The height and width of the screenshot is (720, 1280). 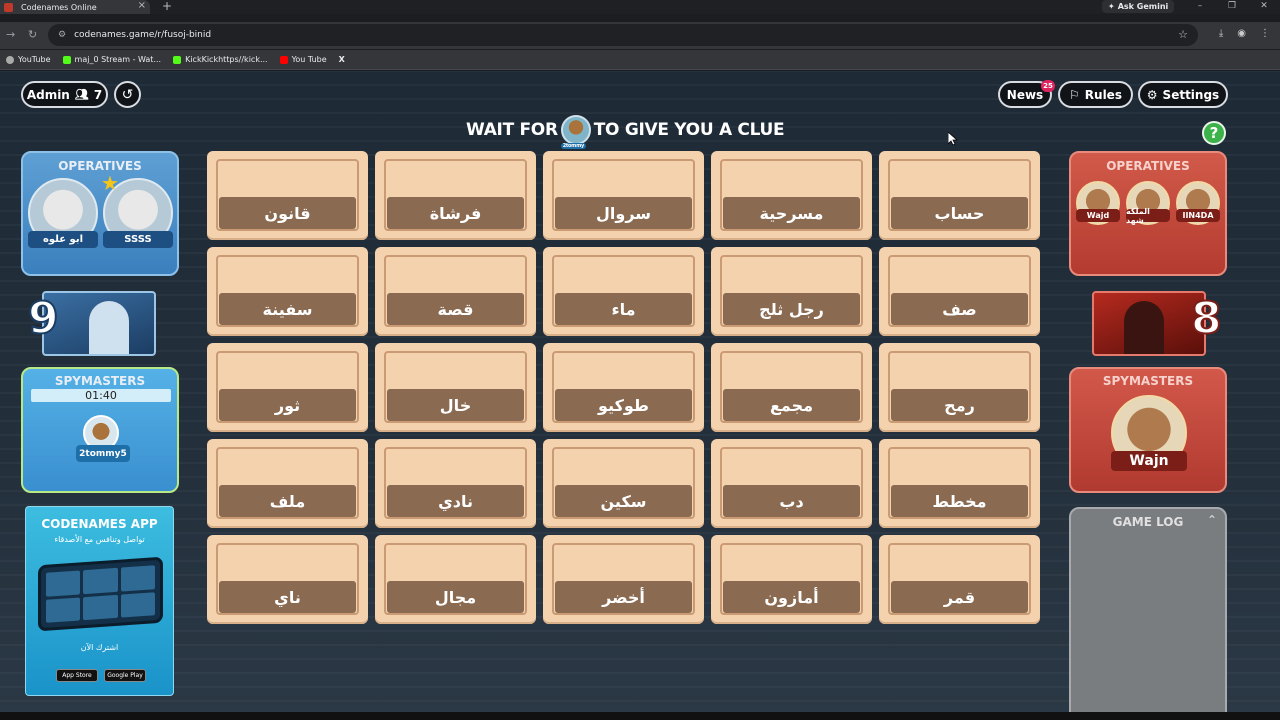 I want to click on spymaster-avatar: 2tommy, so click(x=575, y=132).